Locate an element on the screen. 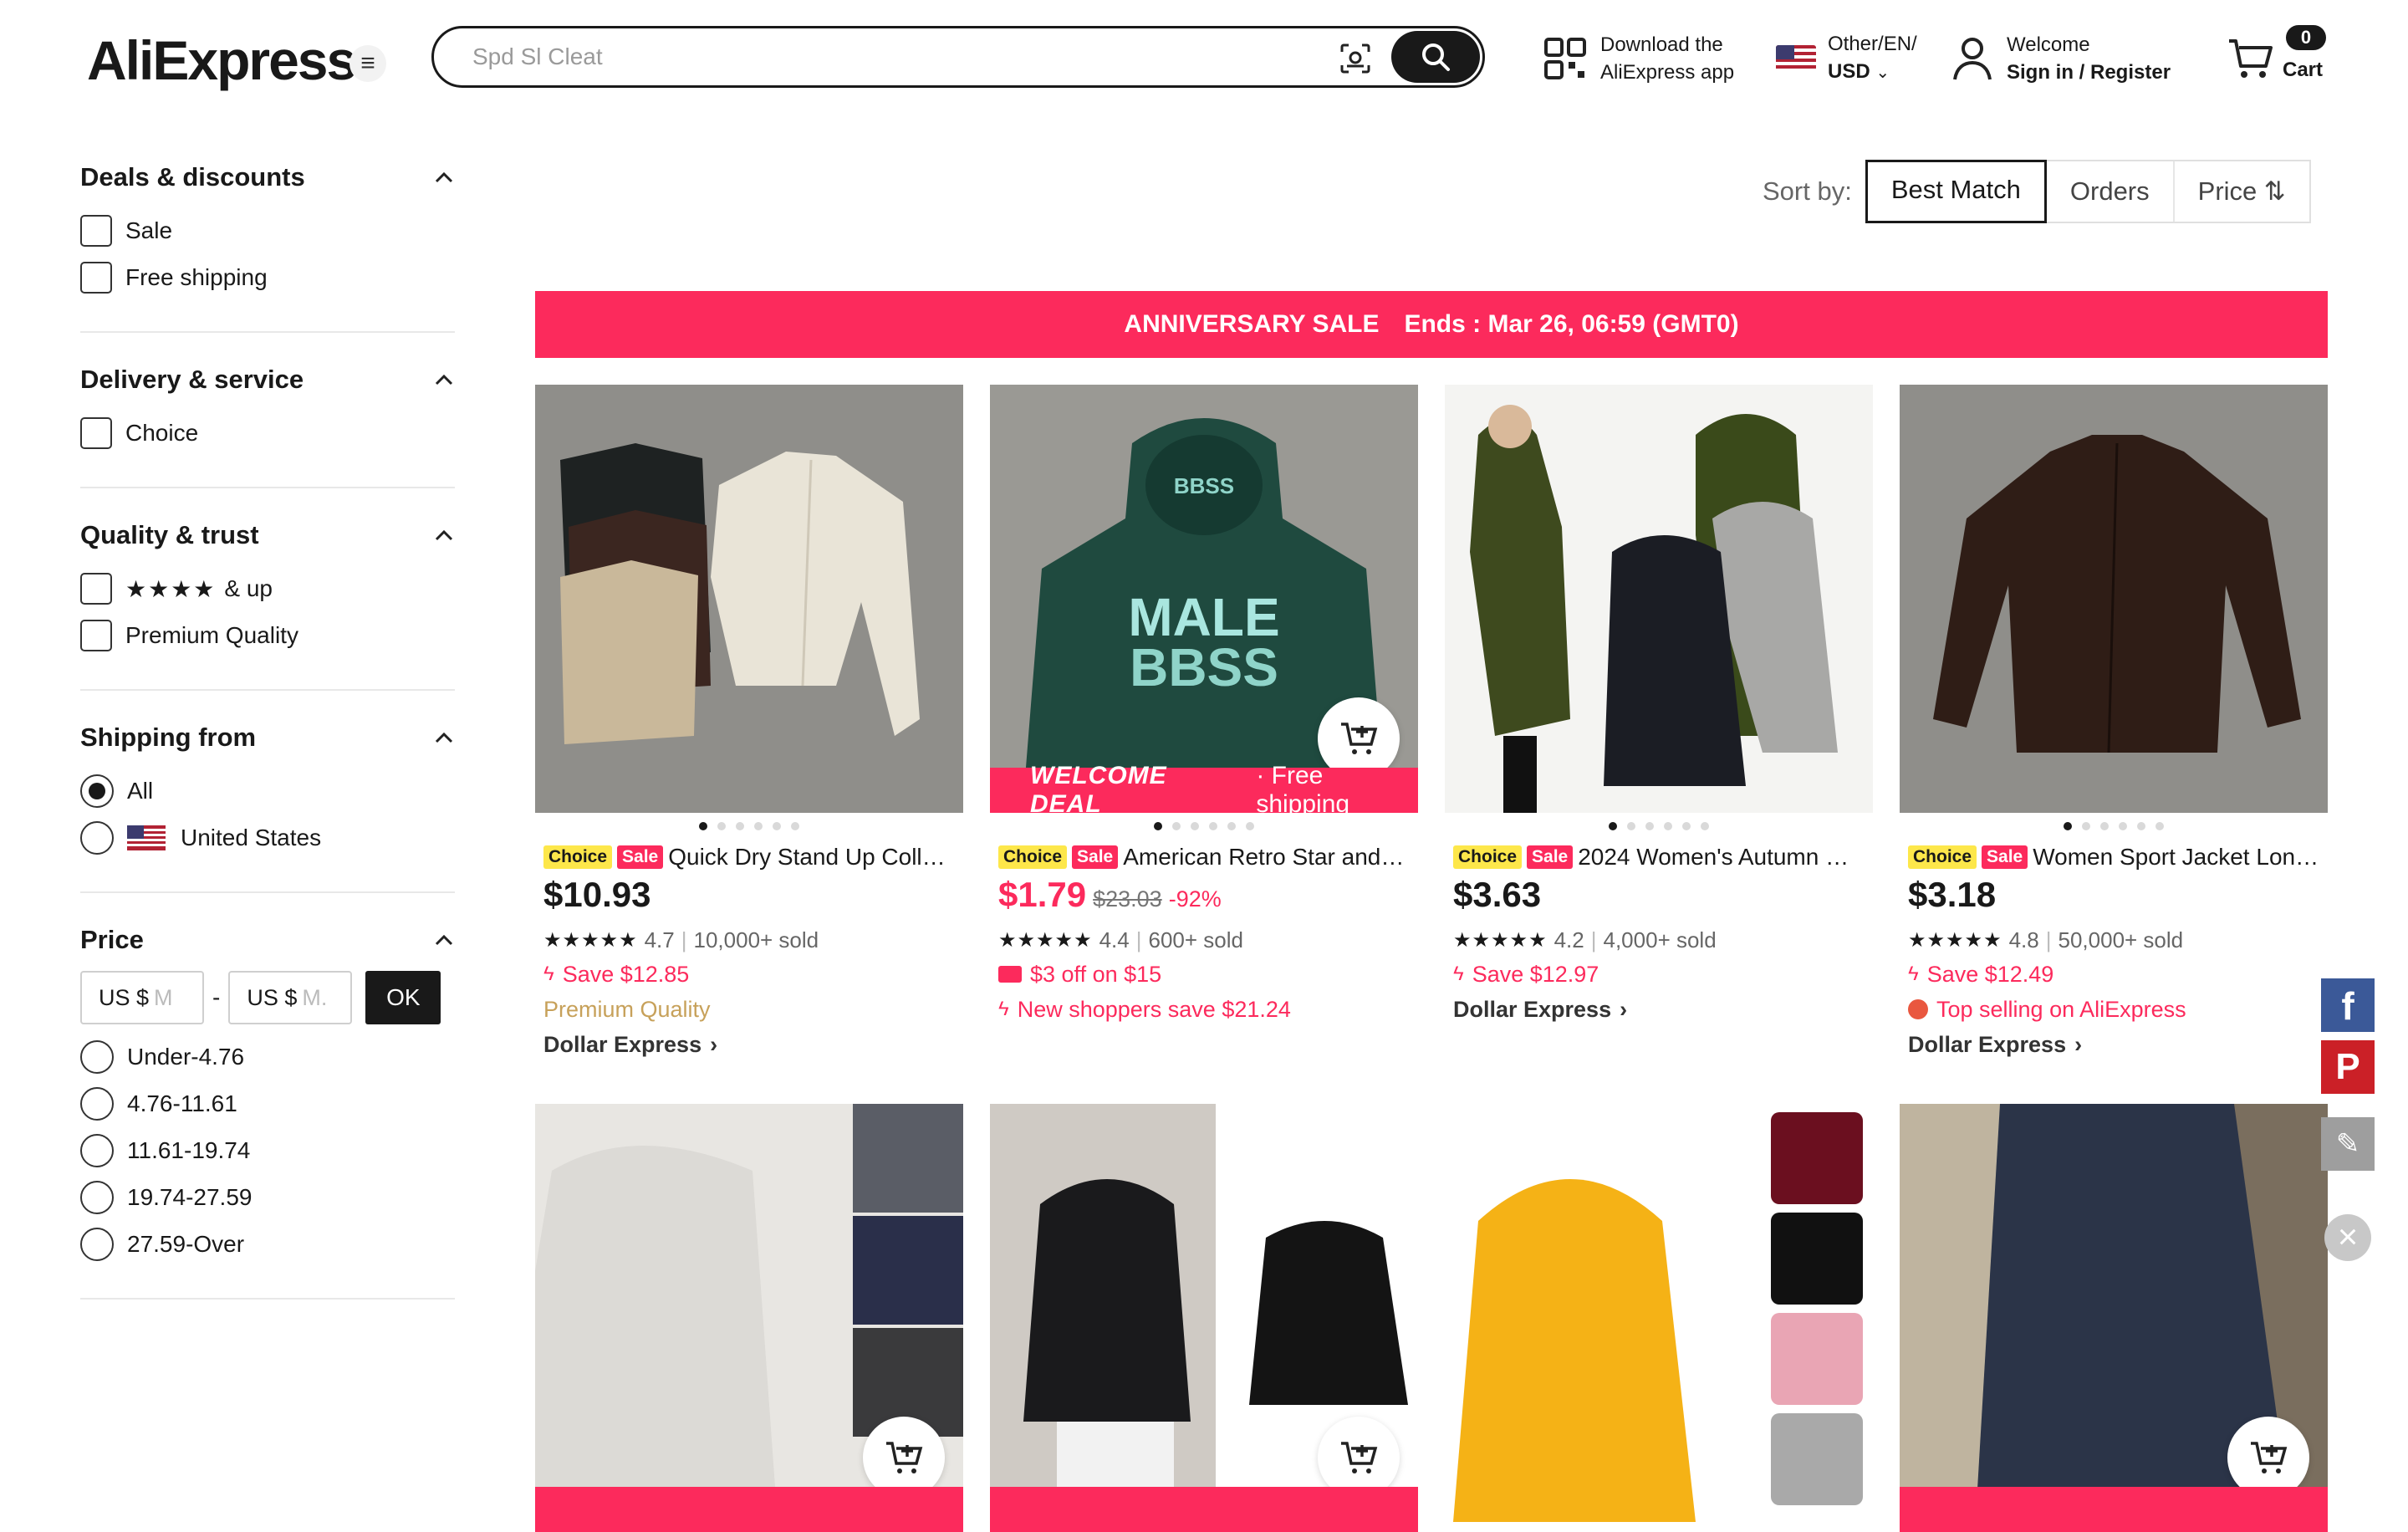 This screenshot has height=1532, width=2408. product-price: $1.79 is located at coordinates (1042, 894).